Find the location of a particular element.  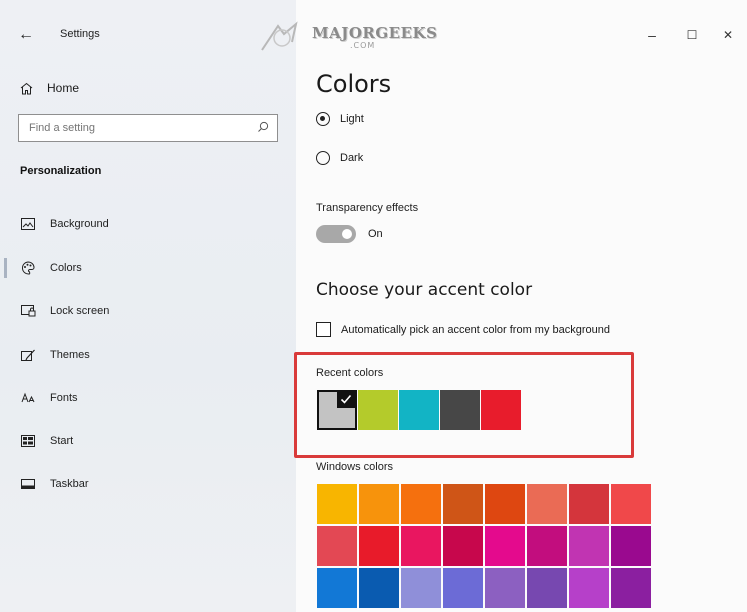

nav-home: Home is located at coordinates (49, 88).